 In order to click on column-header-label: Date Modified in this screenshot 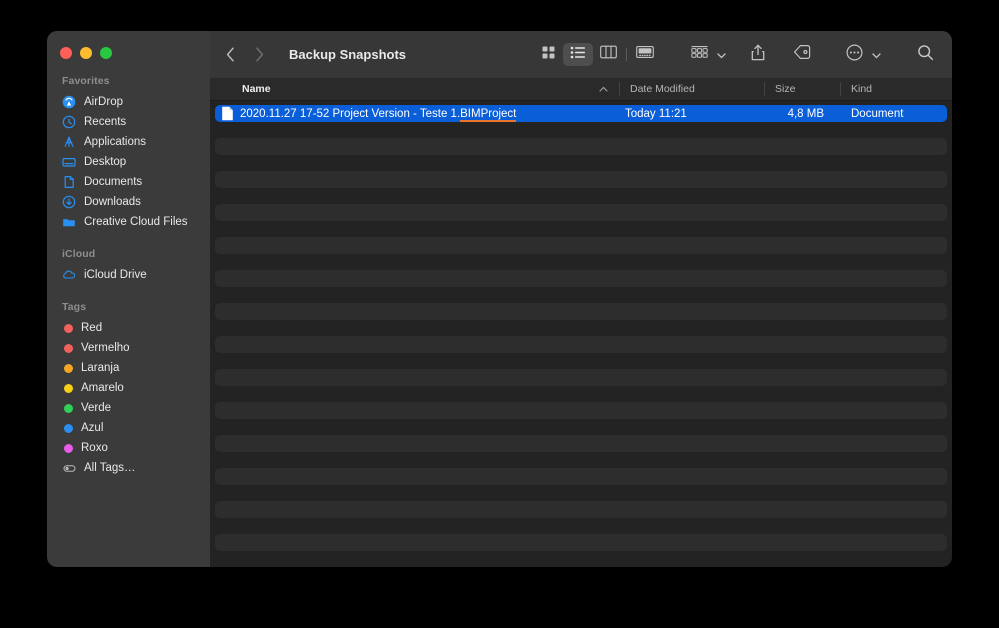, I will do `click(662, 89)`.